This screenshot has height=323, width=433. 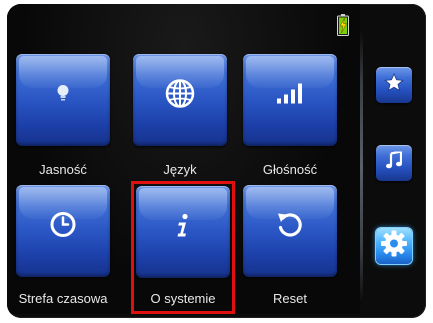 What do you see at coordinates (180, 169) in the screenshot?
I see `tile-label-language: Język` at bounding box center [180, 169].